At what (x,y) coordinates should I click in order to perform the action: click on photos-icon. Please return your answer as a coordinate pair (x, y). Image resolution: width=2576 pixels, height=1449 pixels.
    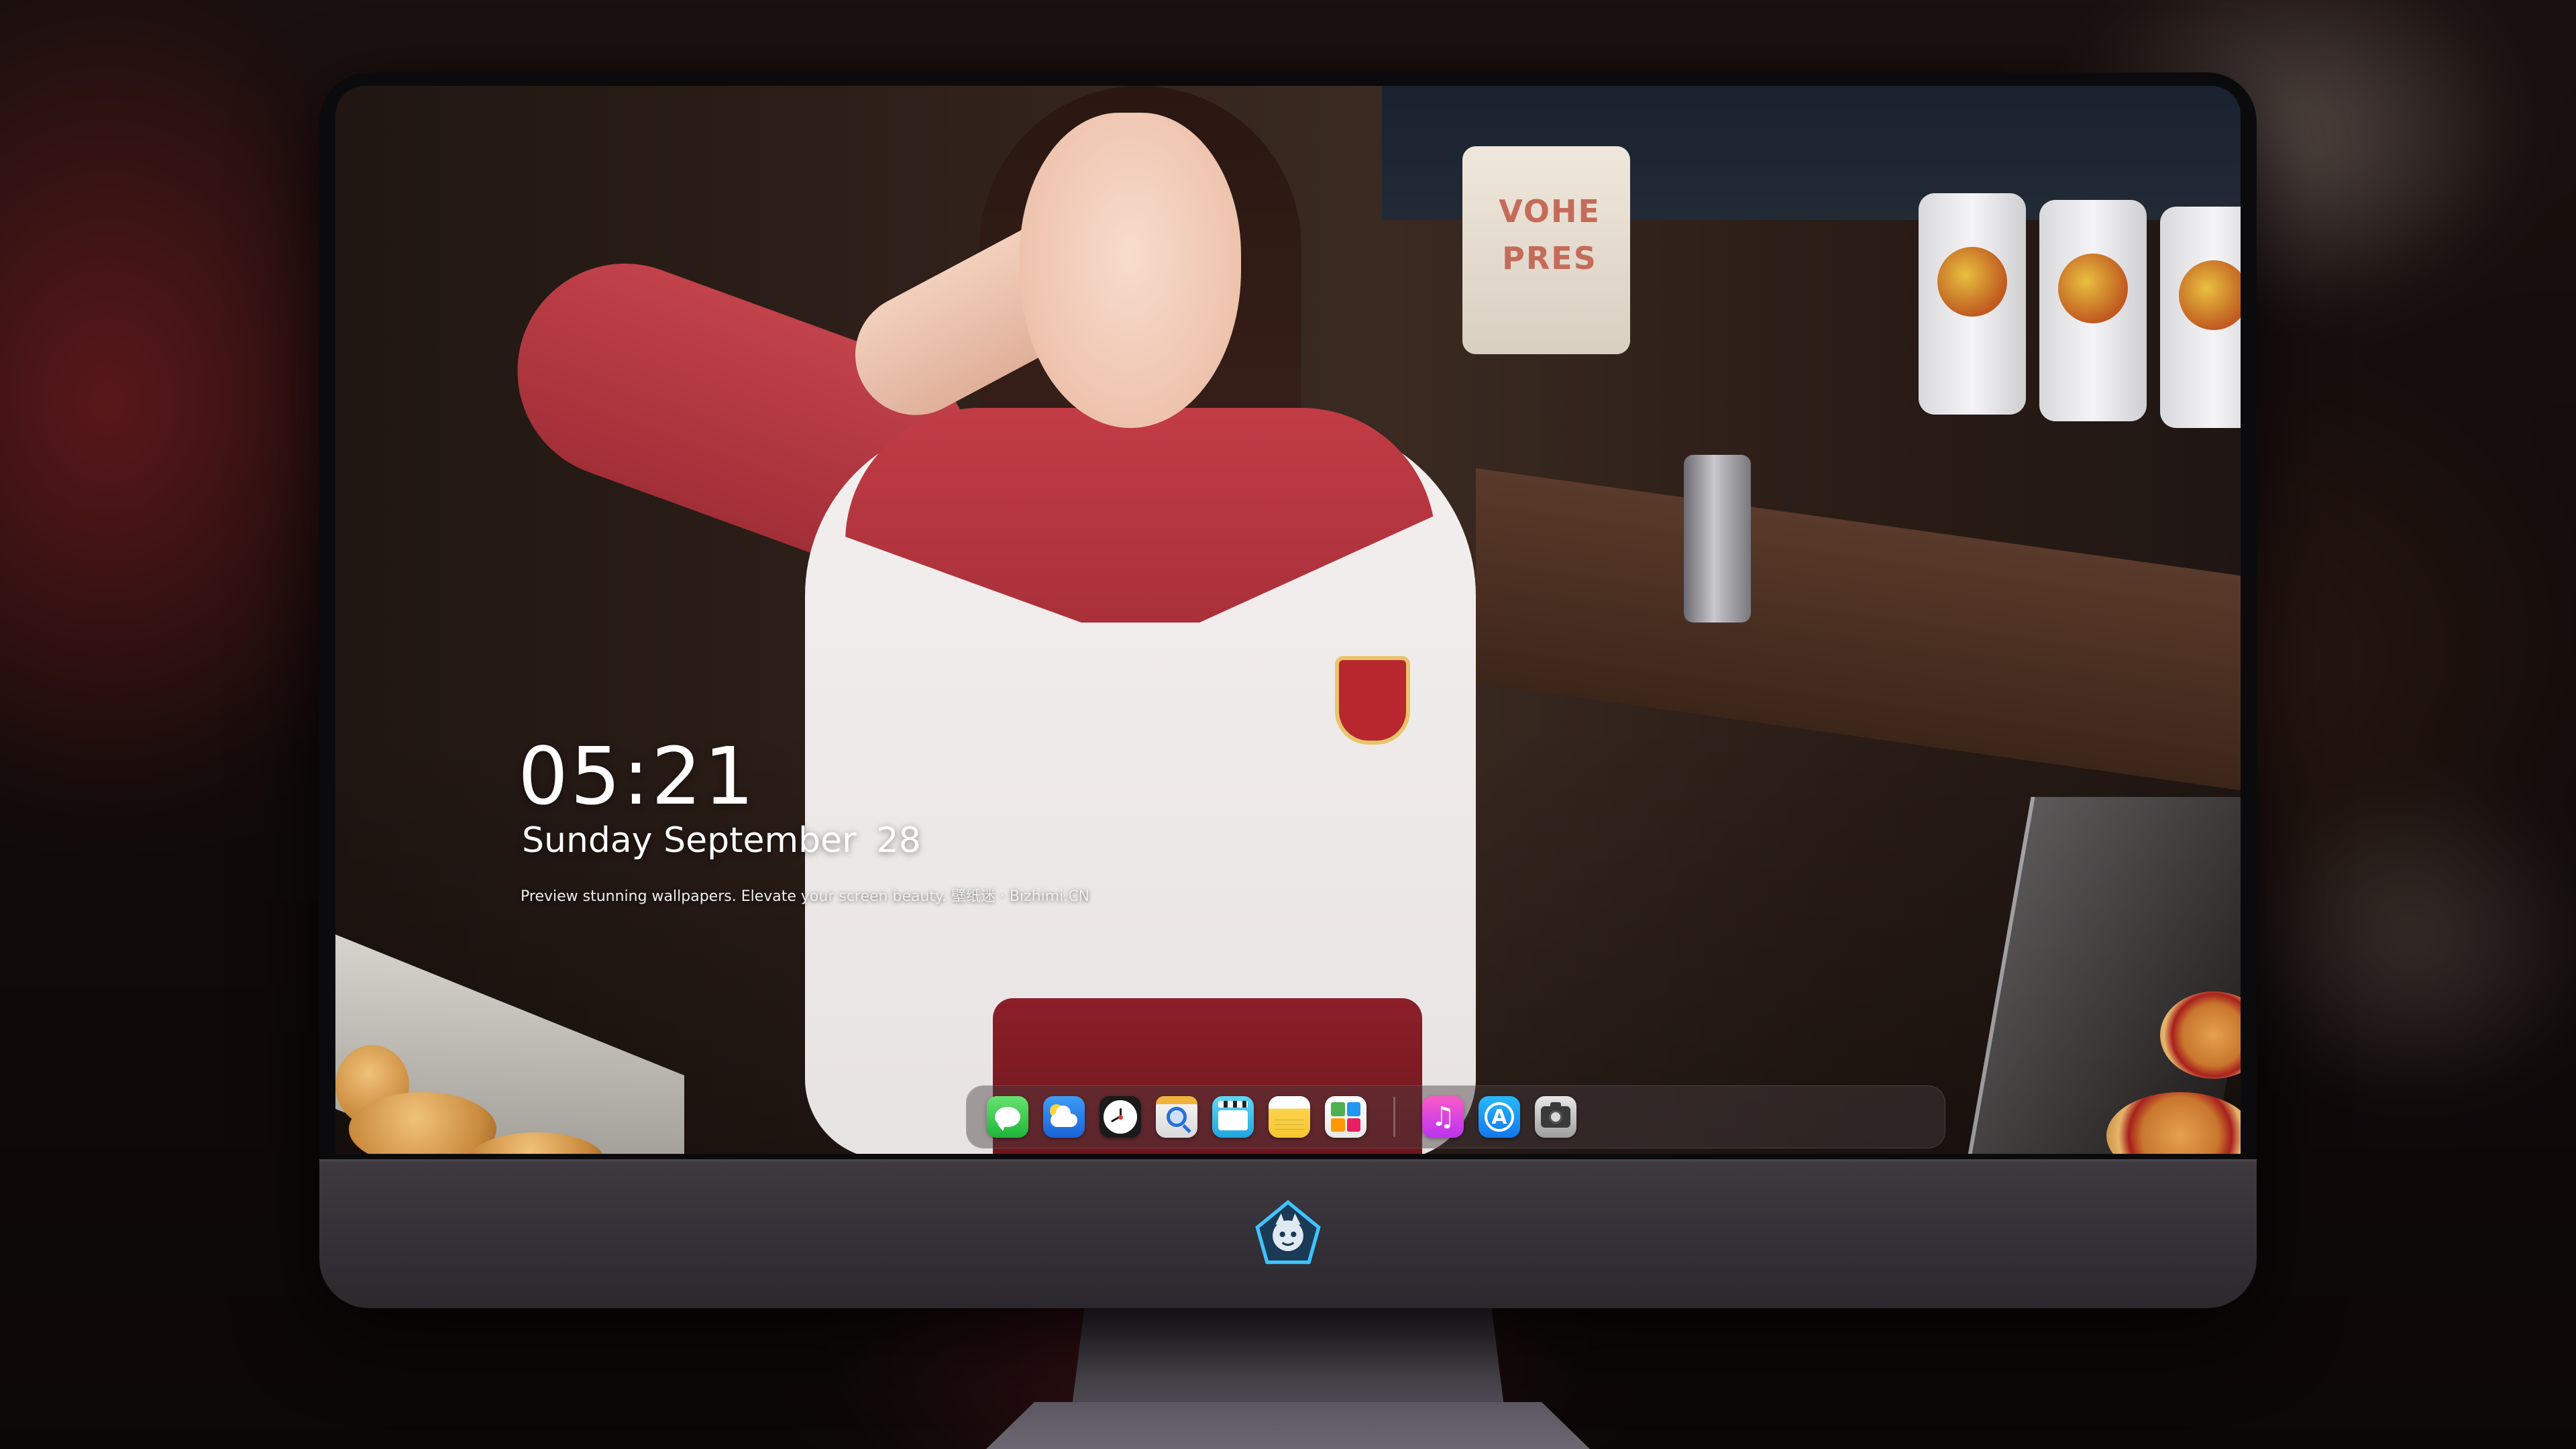
    Looking at the image, I should click on (1345, 1117).